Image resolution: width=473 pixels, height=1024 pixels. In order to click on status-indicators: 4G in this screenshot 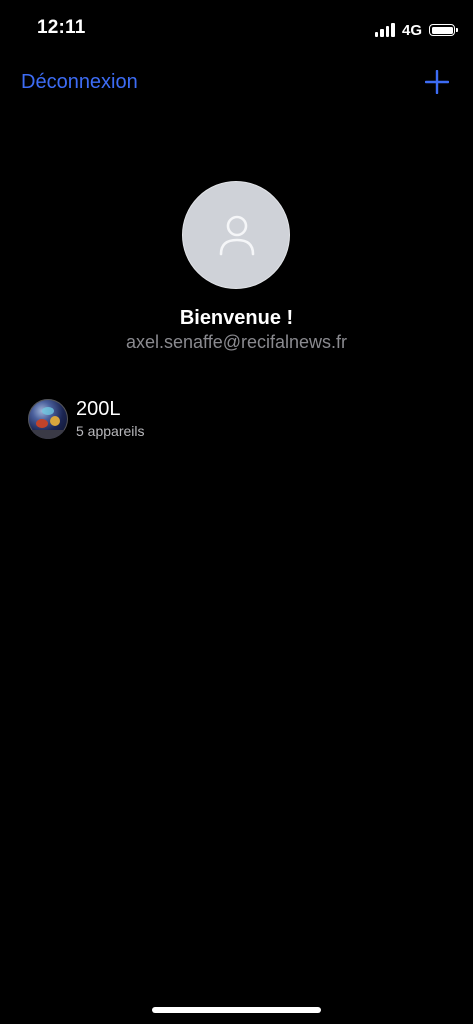, I will do `click(416, 30)`.